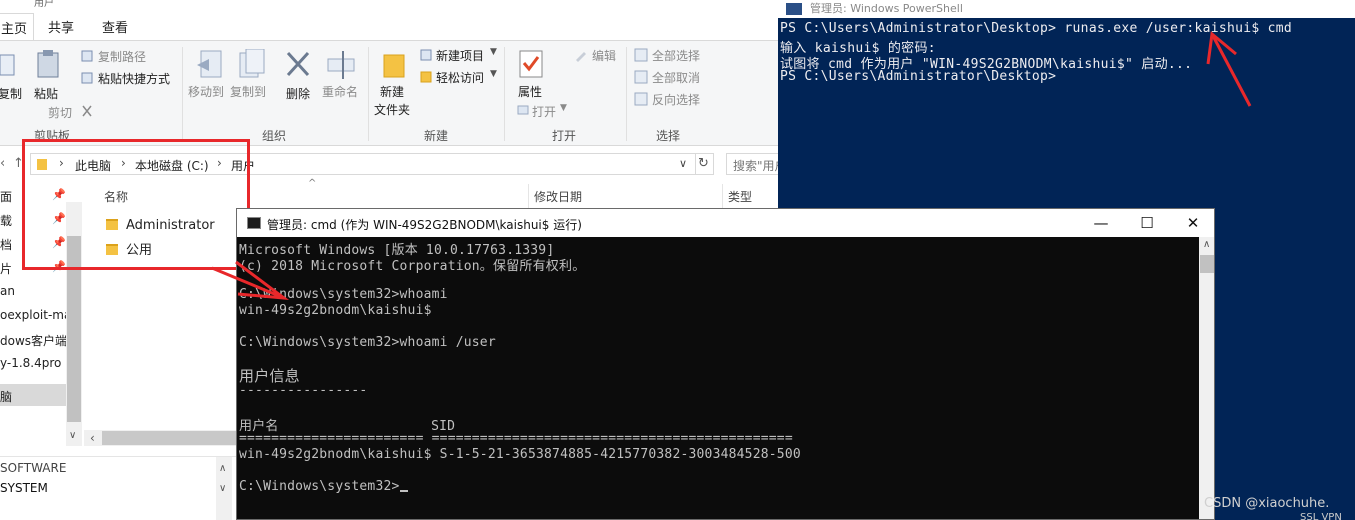  What do you see at coordinates (210, 64) in the screenshot?
I see `move-to-icon` at bounding box center [210, 64].